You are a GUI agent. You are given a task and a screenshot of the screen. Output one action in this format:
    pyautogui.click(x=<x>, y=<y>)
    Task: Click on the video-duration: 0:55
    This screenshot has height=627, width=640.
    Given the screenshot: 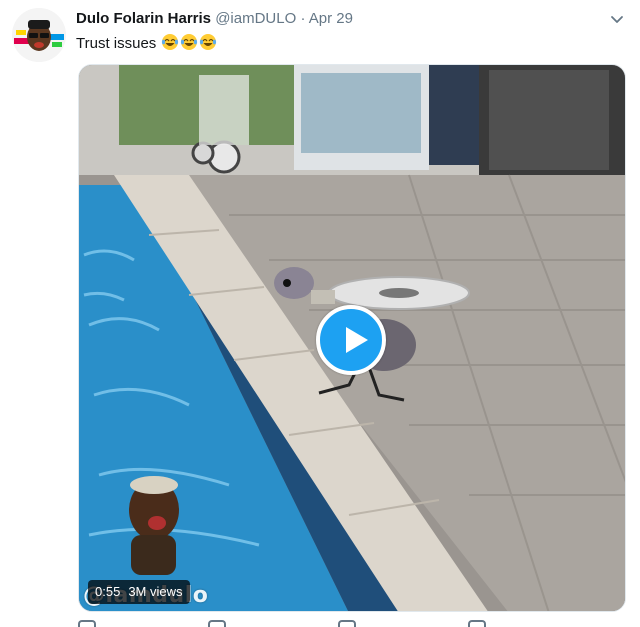 What is the action you would take?
    pyautogui.click(x=108, y=591)
    